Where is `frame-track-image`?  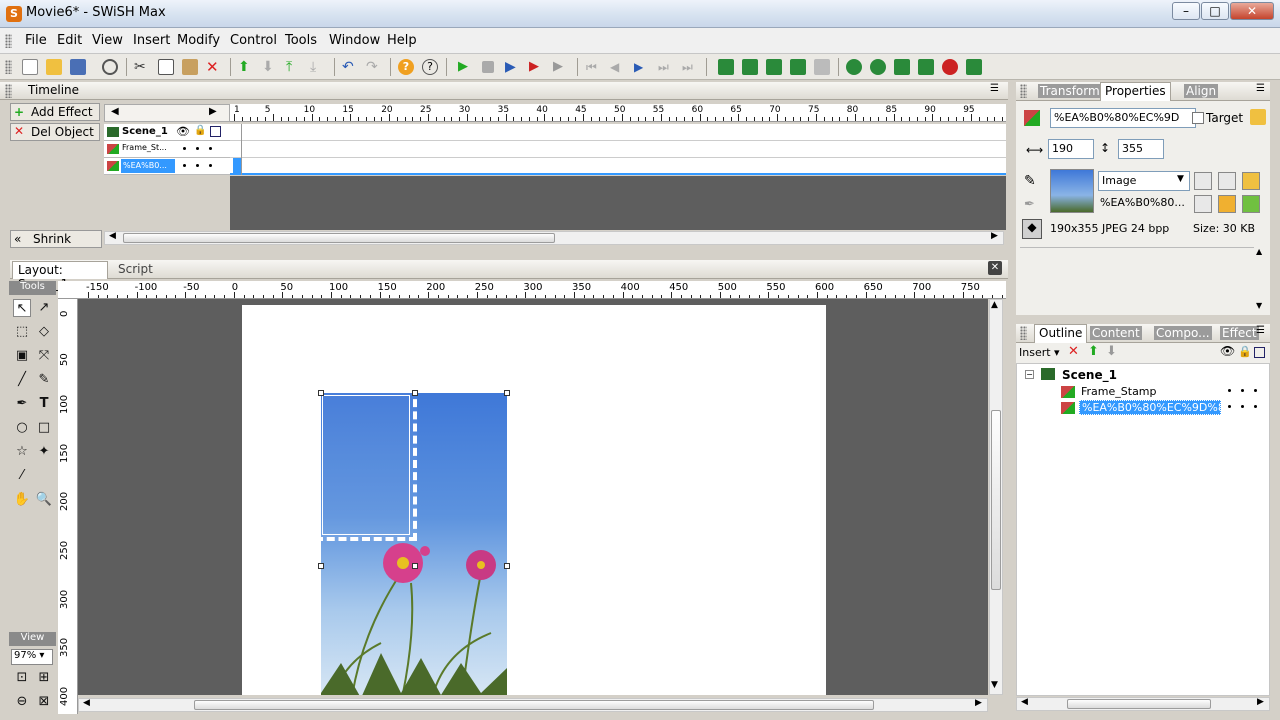
frame-track-image is located at coordinates (618, 166).